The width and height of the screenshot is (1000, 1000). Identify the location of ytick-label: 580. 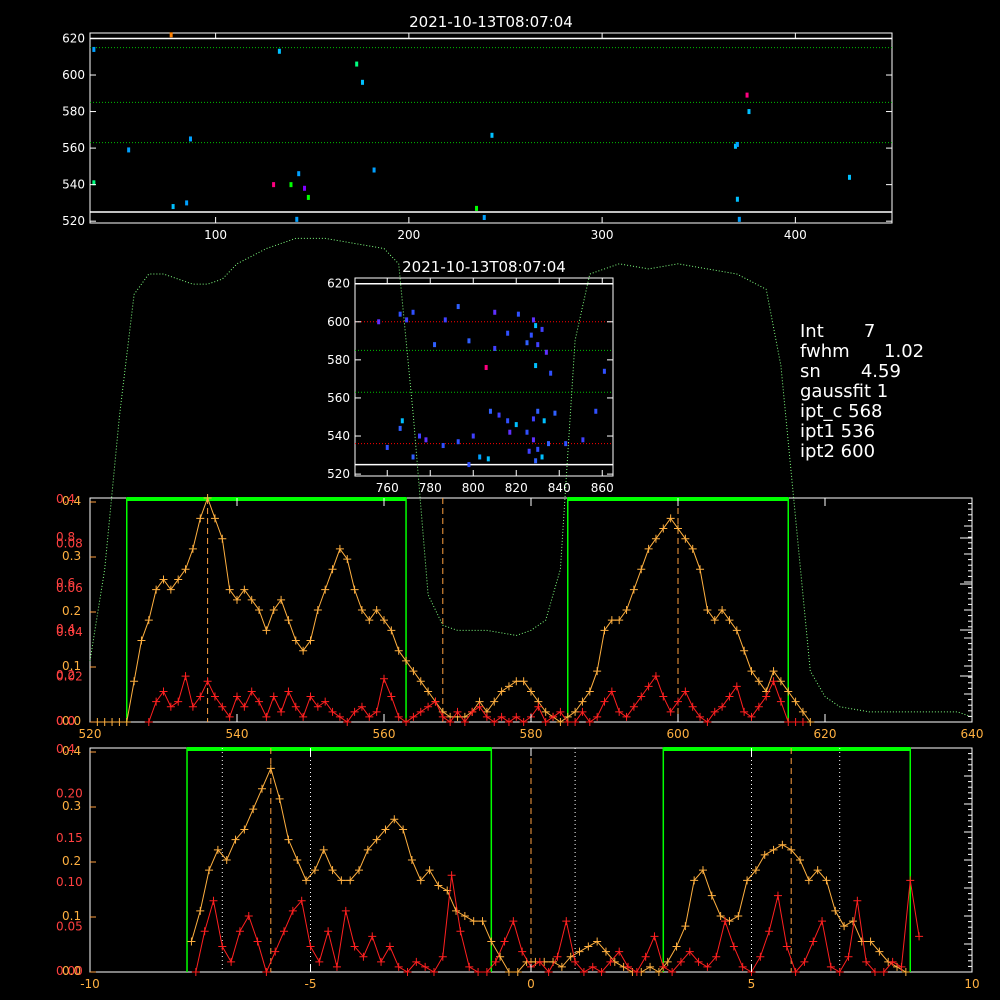
(338, 360).